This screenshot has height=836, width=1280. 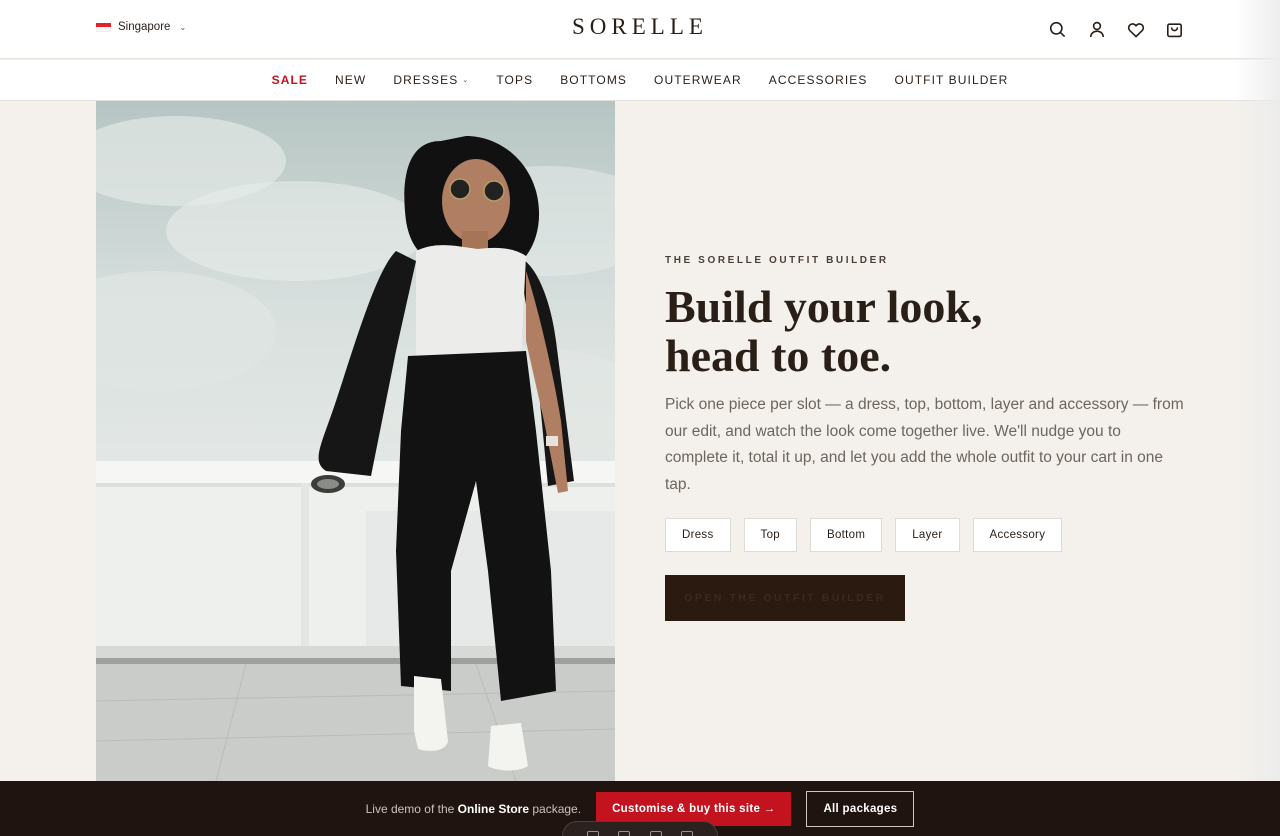 What do you see at coordinates (824, 306) in the screenshot?
I see `hero-headline-line-1: Build your look,` at bounding box center [824, 306].